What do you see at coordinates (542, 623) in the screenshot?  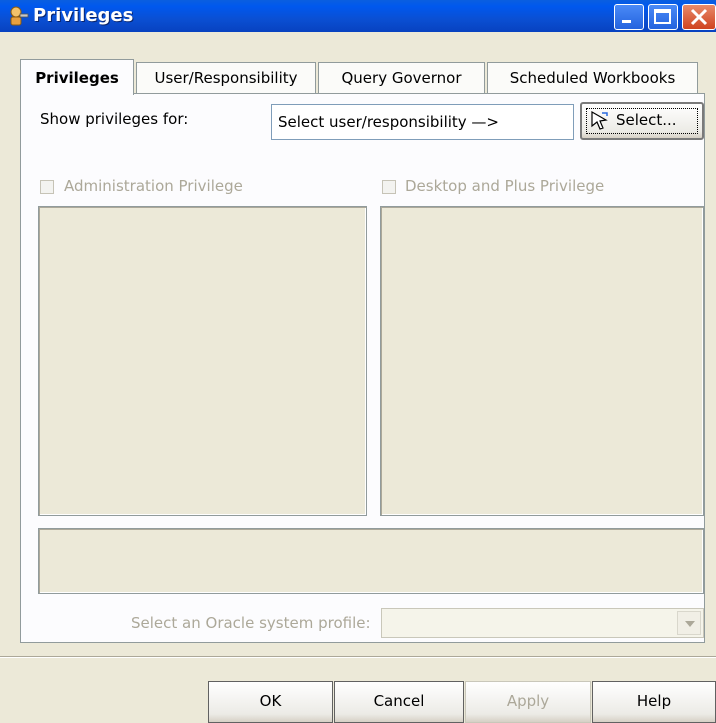 I see `oracle-profile-combobox` at bounding box center [542, 623].